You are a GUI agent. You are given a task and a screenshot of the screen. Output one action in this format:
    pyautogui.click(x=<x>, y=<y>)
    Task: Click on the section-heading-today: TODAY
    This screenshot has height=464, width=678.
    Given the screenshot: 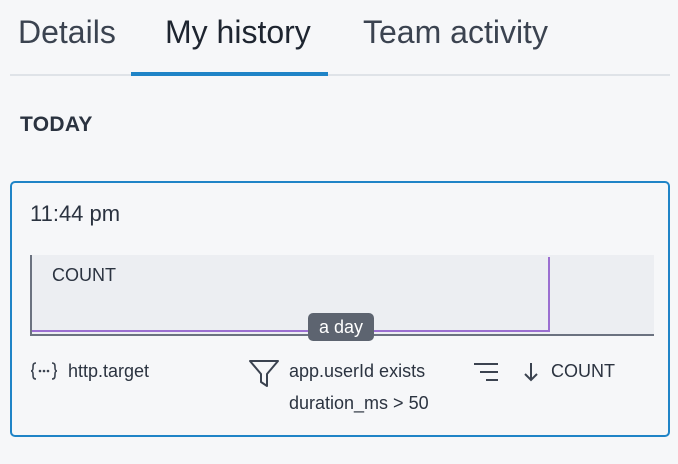 What is the action you would take?
    pyautogui.click(x=56, y=124)
    